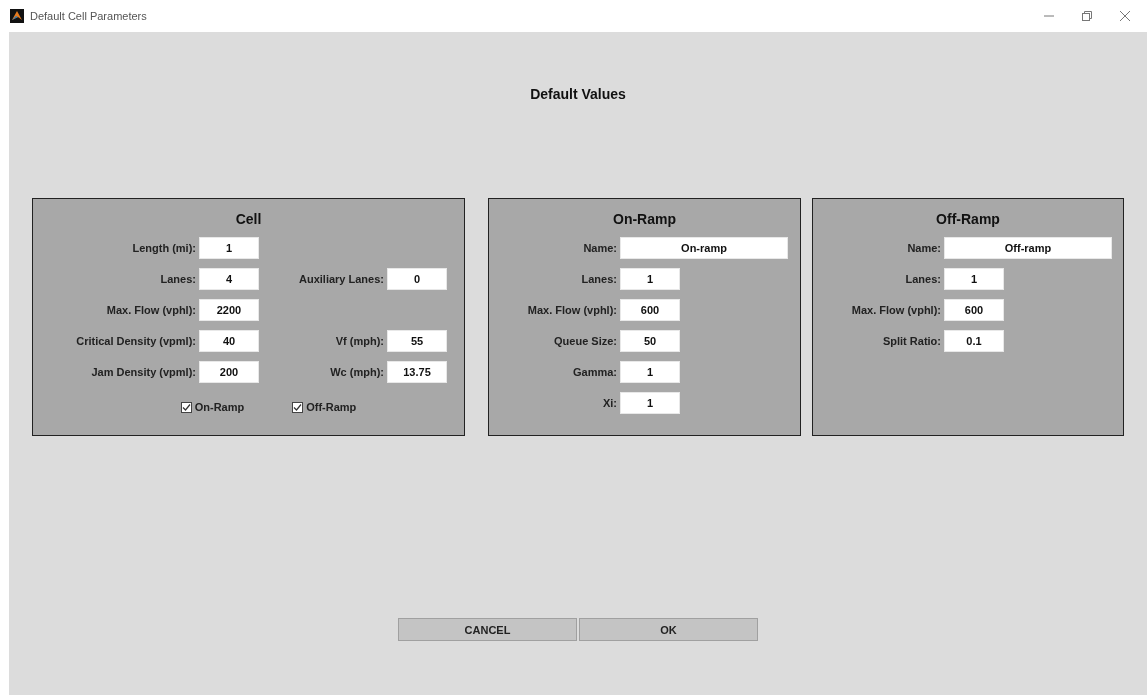 The image size is (1147, 695). I want to click on panel-title: Cell, so click(248, 220).